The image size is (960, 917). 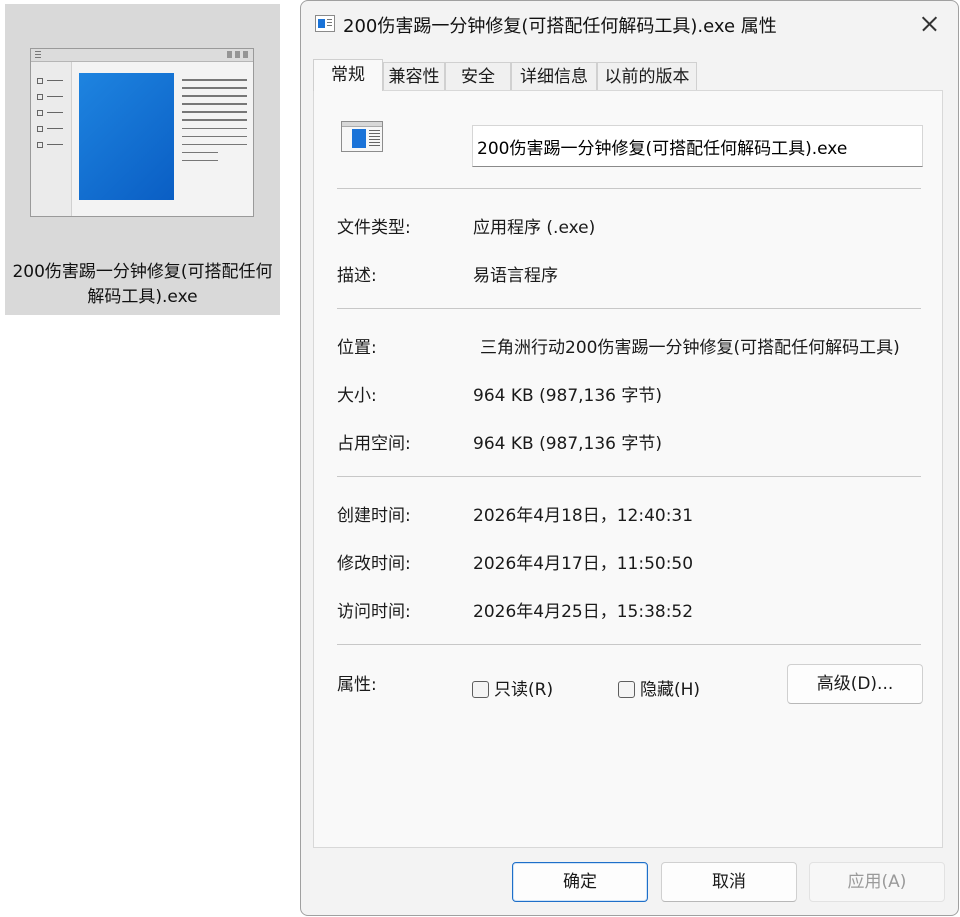 I want to click on hidden-checkbox: 隐藏(H), so click(x=659, y=687).